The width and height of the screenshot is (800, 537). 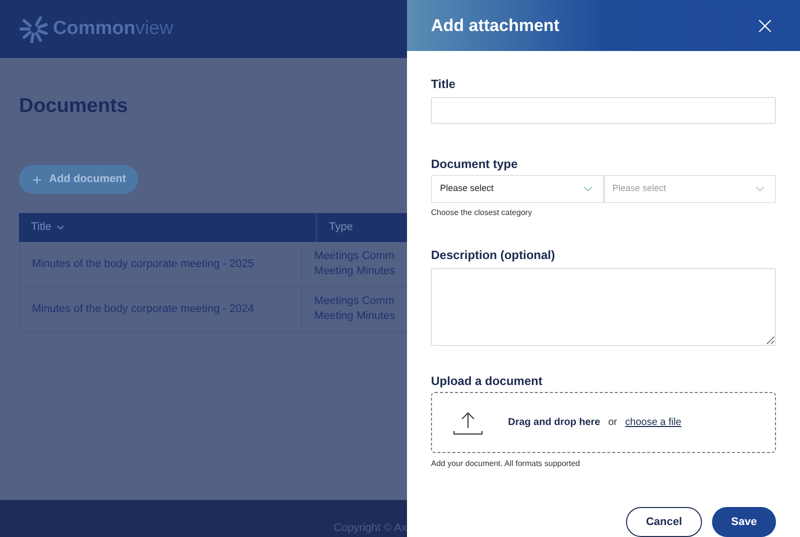 I want to click on field-label: Description (optional), so click(x=493, y=255).